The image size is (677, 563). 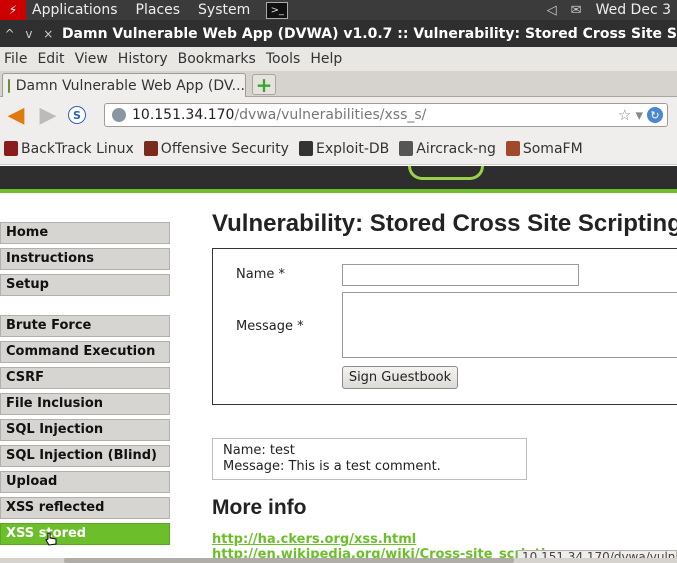 I want to click on menu-edit: Edit, so click(x=50, y=59).